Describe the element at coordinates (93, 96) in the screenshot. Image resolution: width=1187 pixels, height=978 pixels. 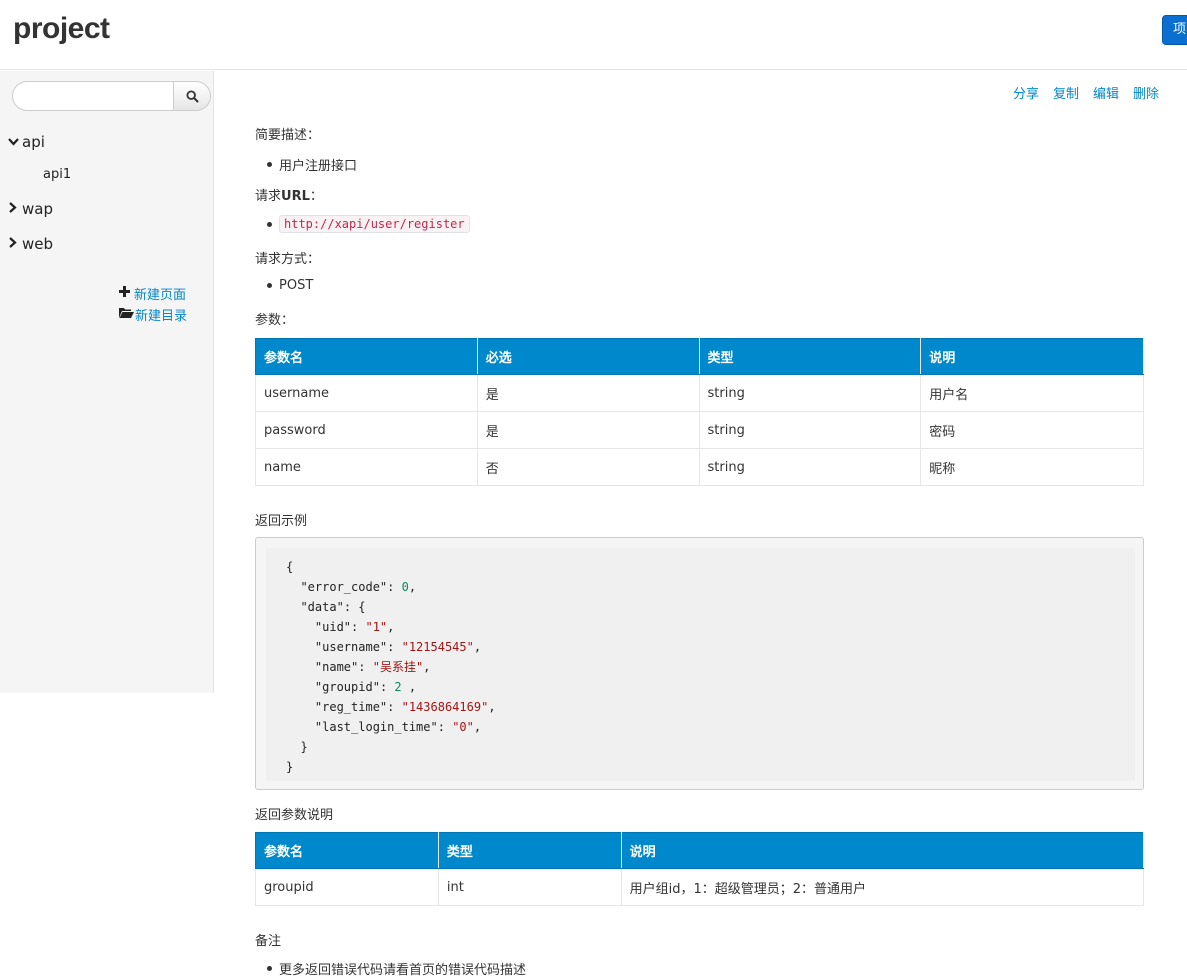
I see `search-input` at that location.